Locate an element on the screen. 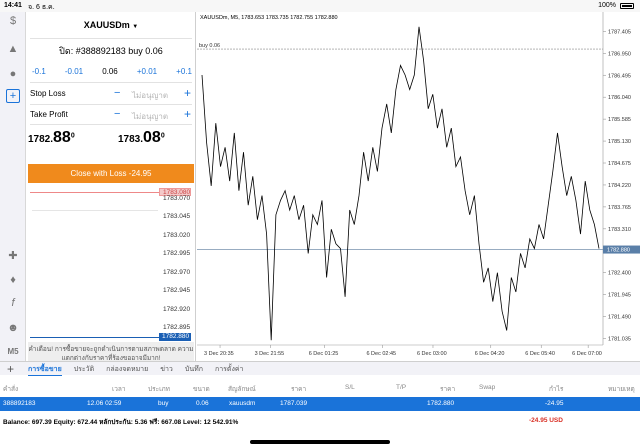 Image resolution: width=640 pixels, height=447 pixels. ask-lead: 1783. is located at coordinates (131, 139).